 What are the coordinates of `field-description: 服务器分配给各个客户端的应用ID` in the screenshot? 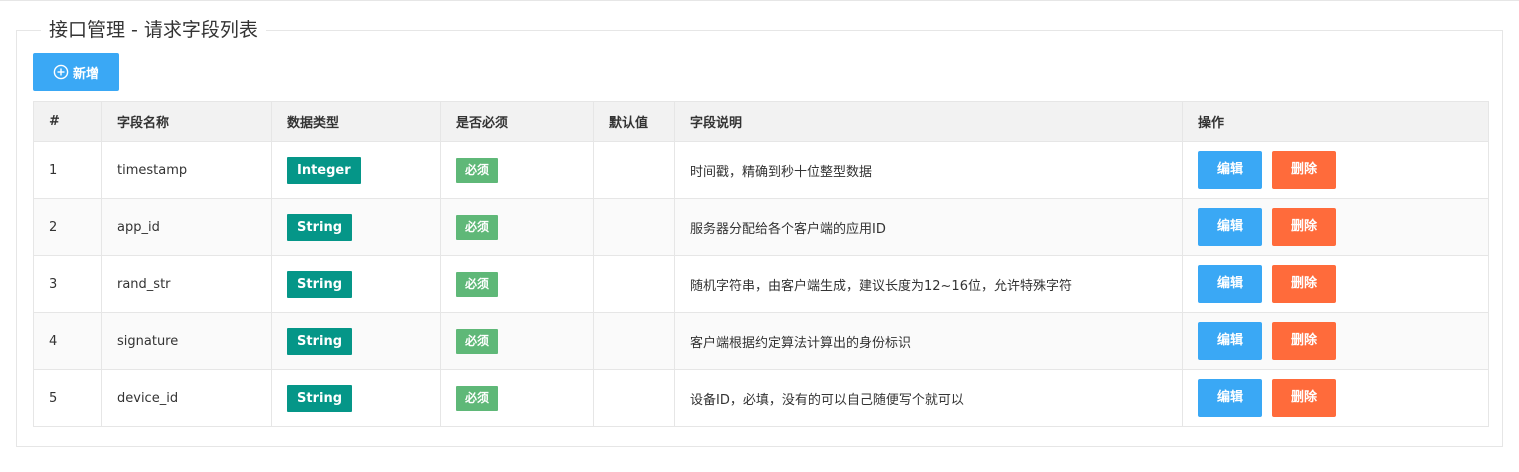 It's located at (928, 227).